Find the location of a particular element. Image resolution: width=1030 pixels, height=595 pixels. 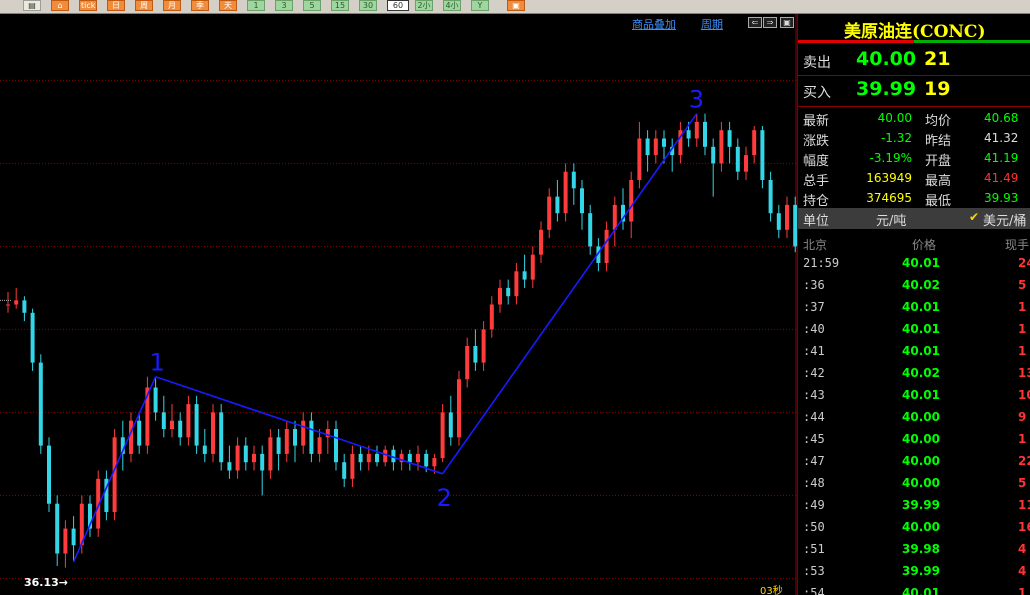

unit-row: 单位 元/吨 ✔ 美元/桶 is located at coordinates (914, 218).